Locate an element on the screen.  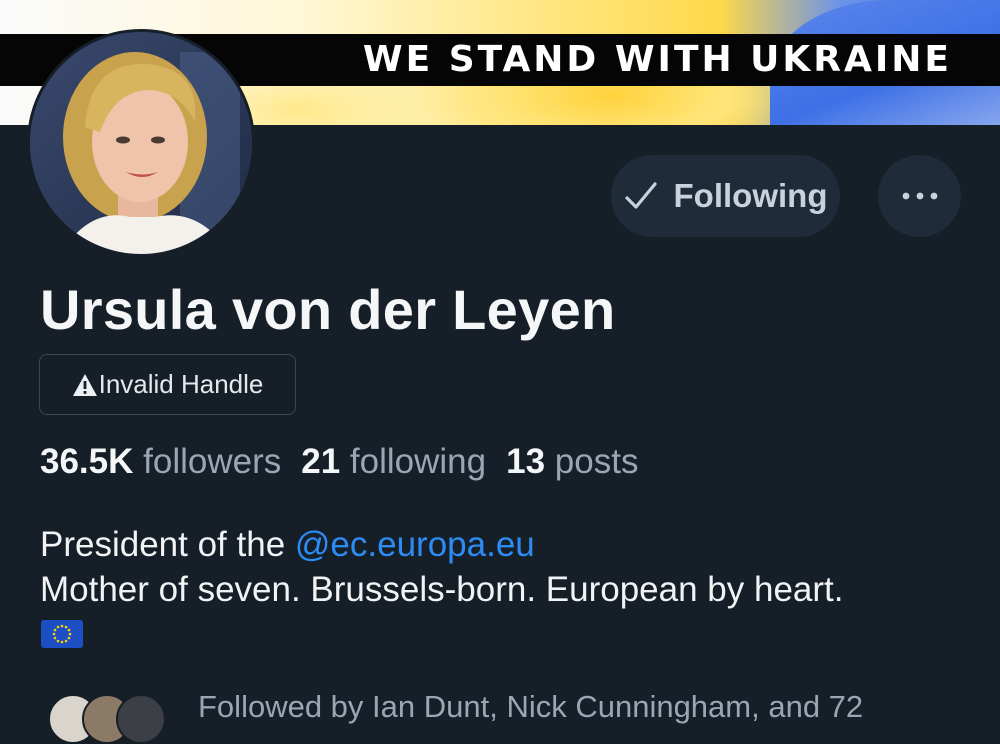
posts-count: 13 is located at coordinates (526, 461).